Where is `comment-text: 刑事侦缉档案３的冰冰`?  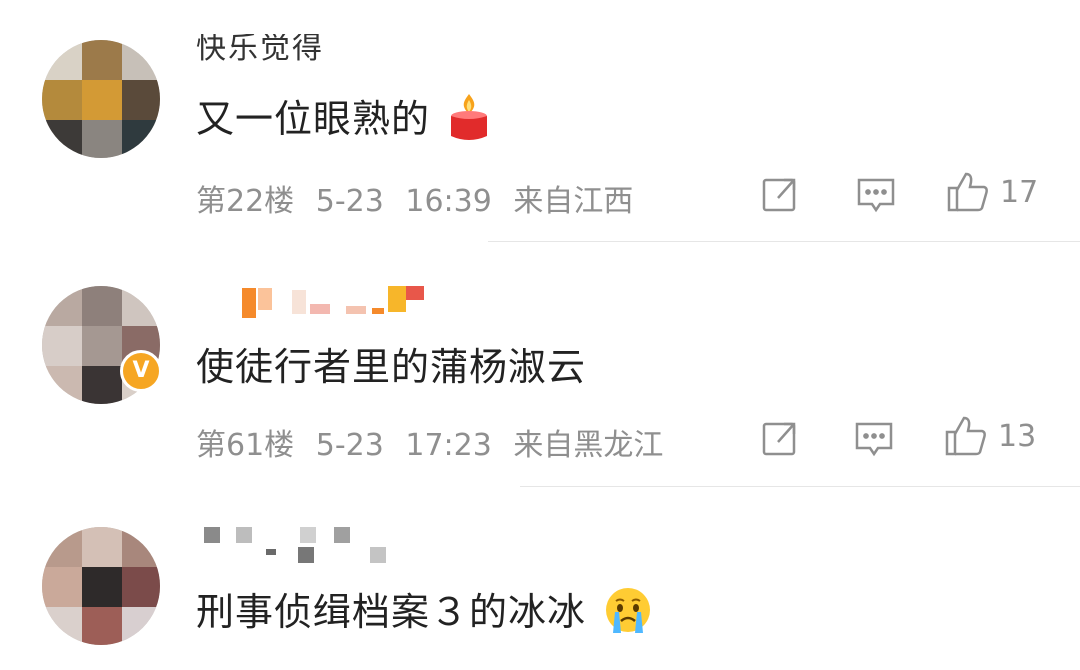 comment-text: 刑事侦缉档案３的冰冰 is located at coordinates (424, 612).